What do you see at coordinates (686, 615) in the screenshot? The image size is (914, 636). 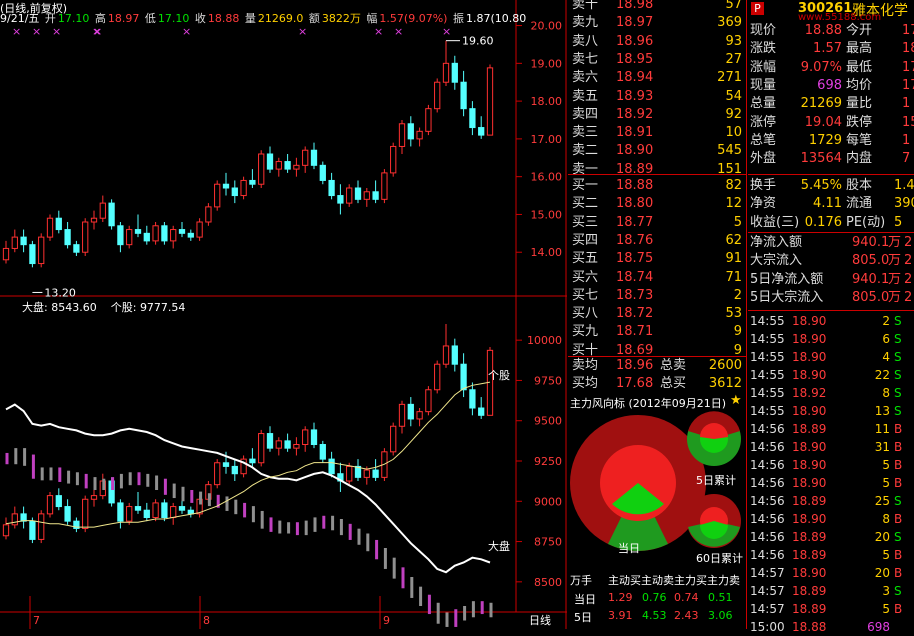 I see `capital-row-value: 2.43` at bounding box center [686, 615].